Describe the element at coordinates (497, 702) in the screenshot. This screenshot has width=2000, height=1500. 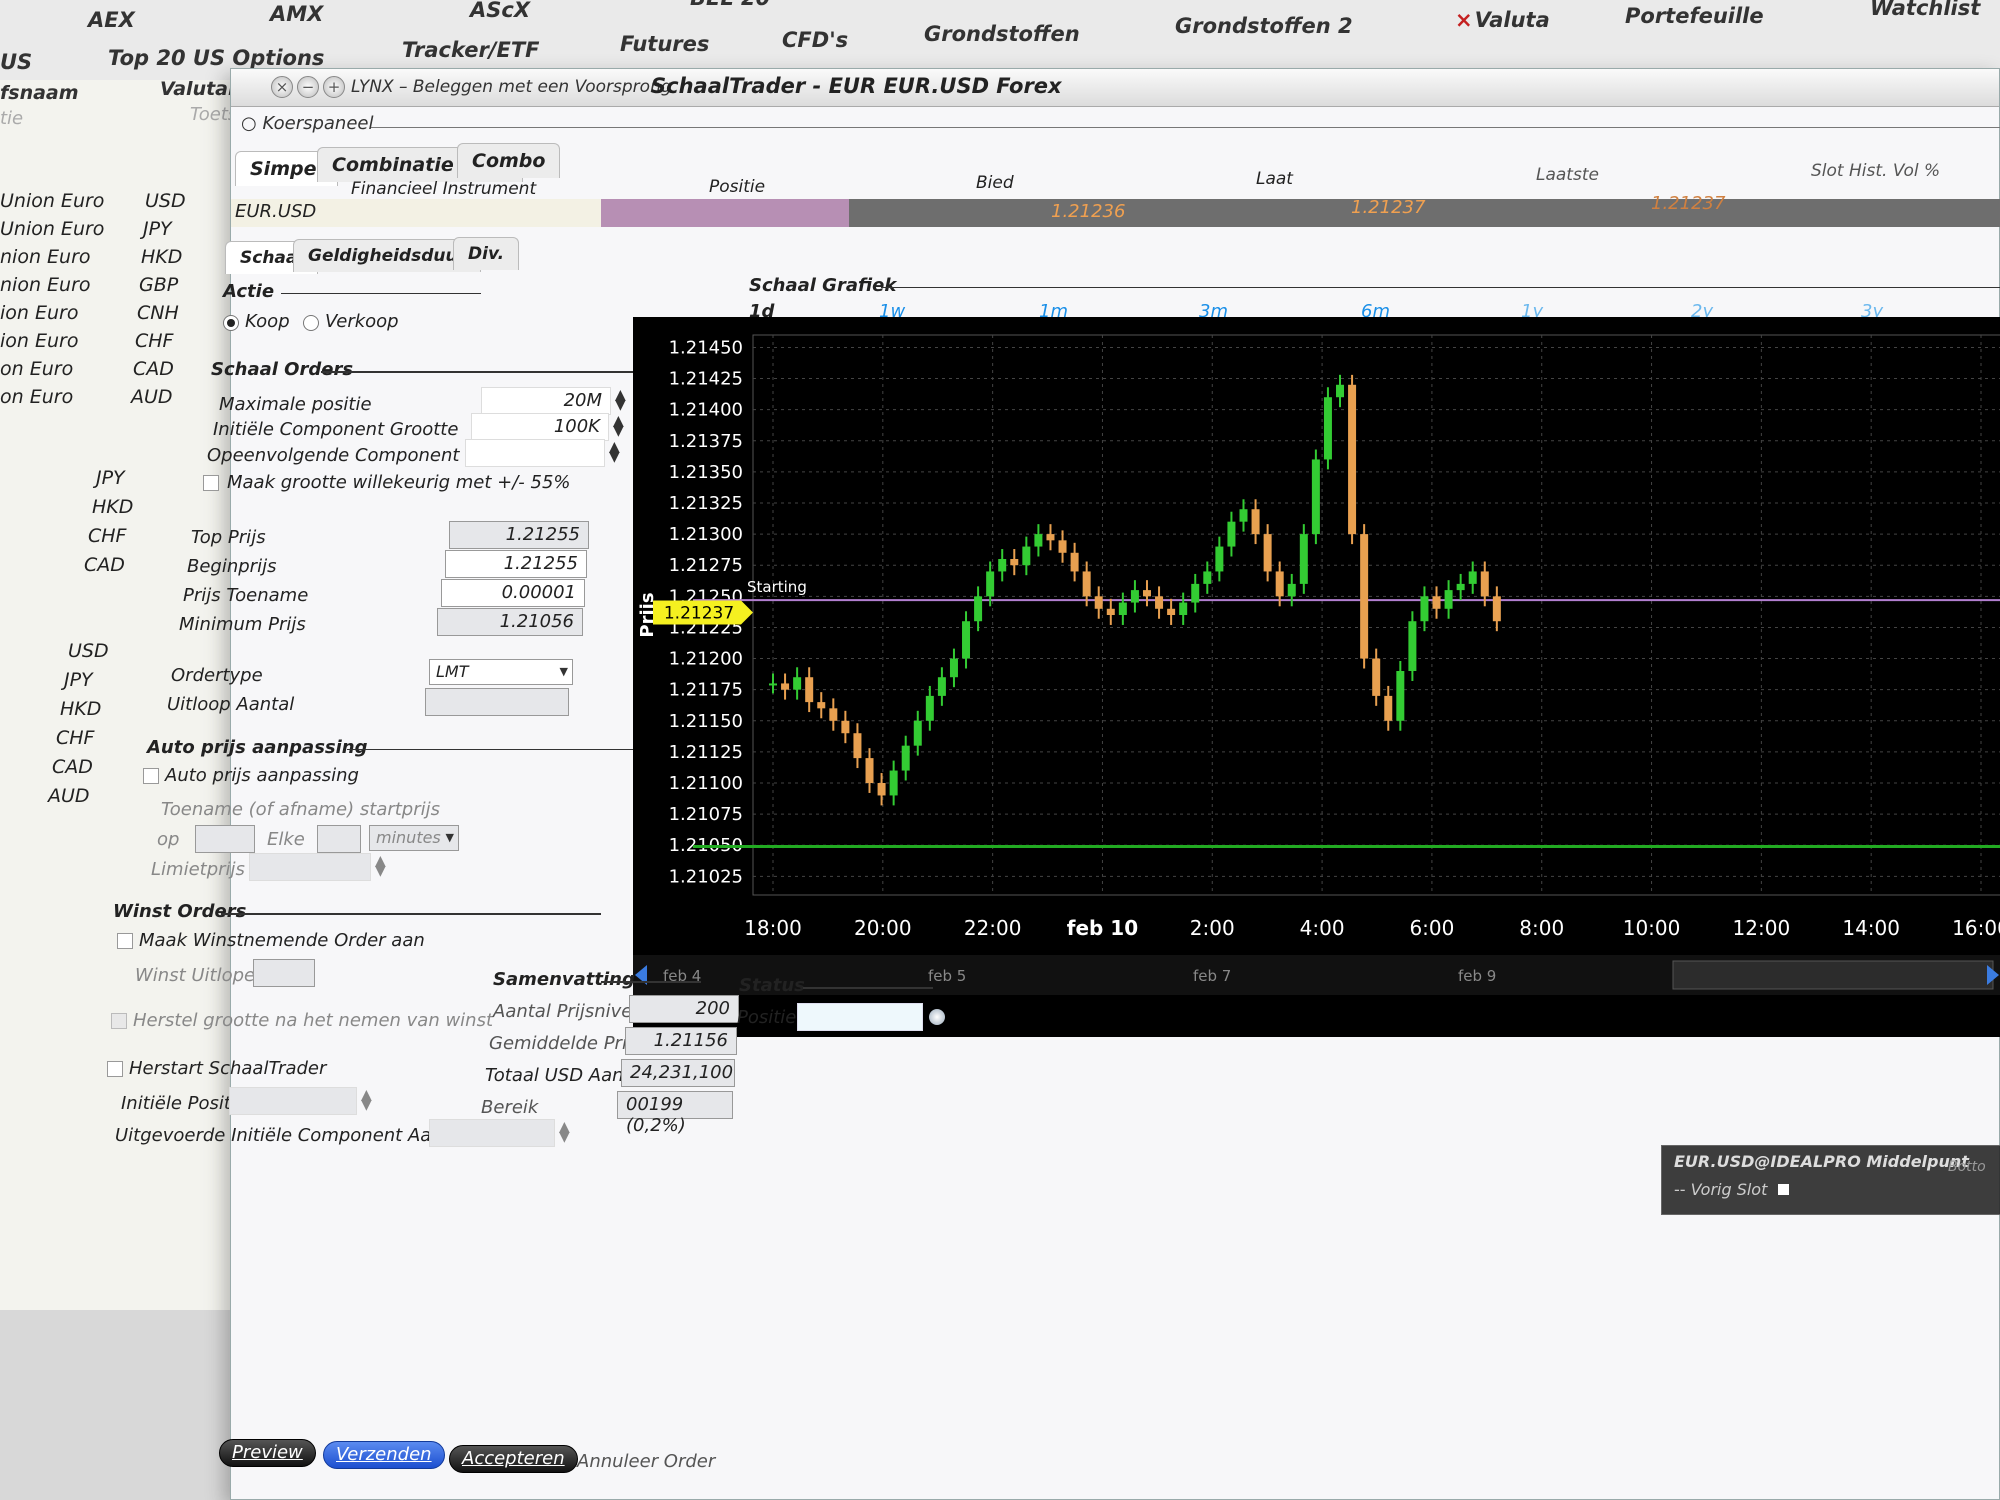
I see `uitloop-field` at that location.